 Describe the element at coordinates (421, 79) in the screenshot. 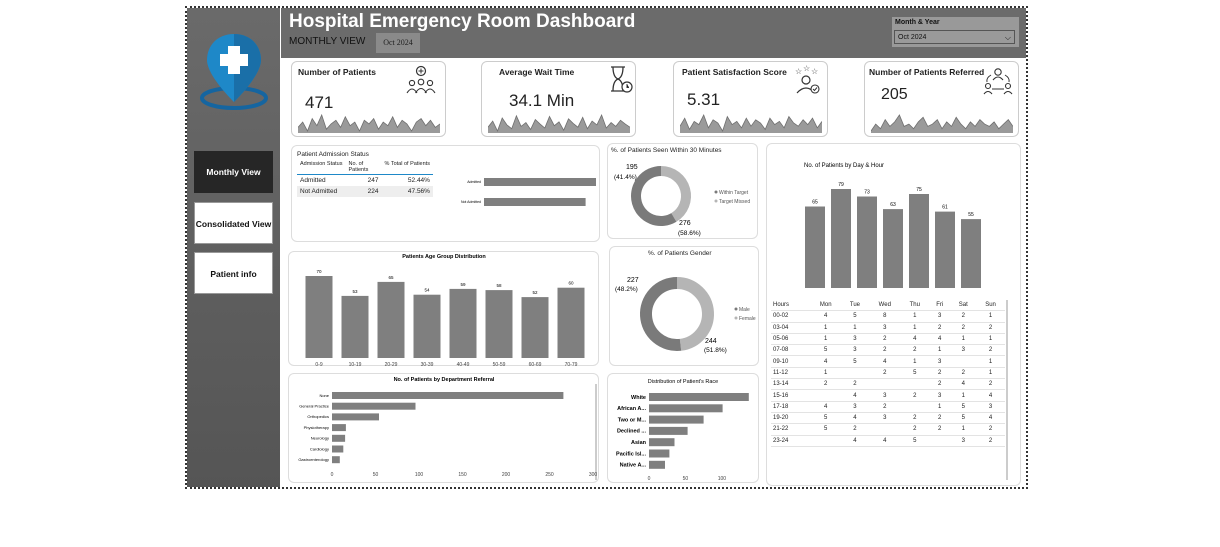

I see `people-group-icon` at that location.